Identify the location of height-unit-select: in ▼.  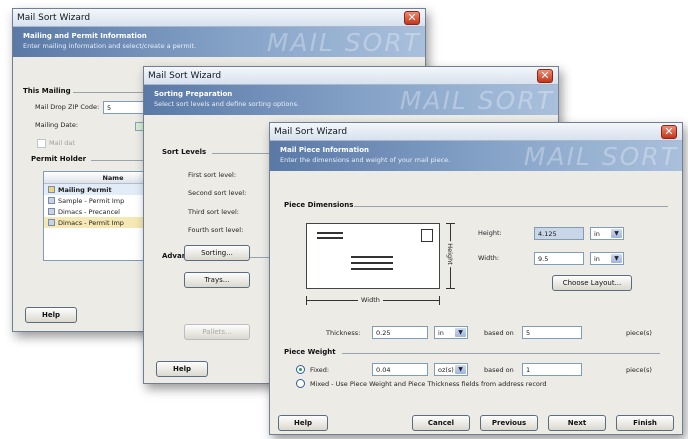
(607, 233).